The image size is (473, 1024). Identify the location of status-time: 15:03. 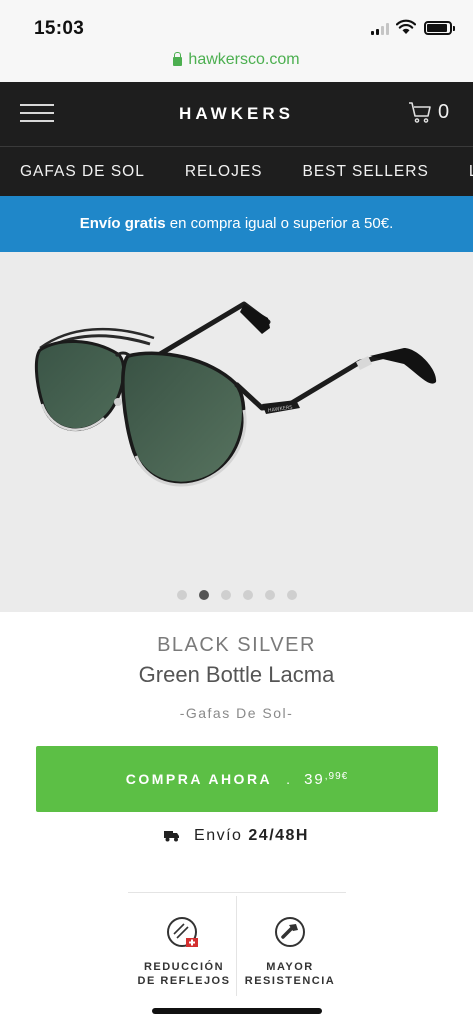
(59, 28).